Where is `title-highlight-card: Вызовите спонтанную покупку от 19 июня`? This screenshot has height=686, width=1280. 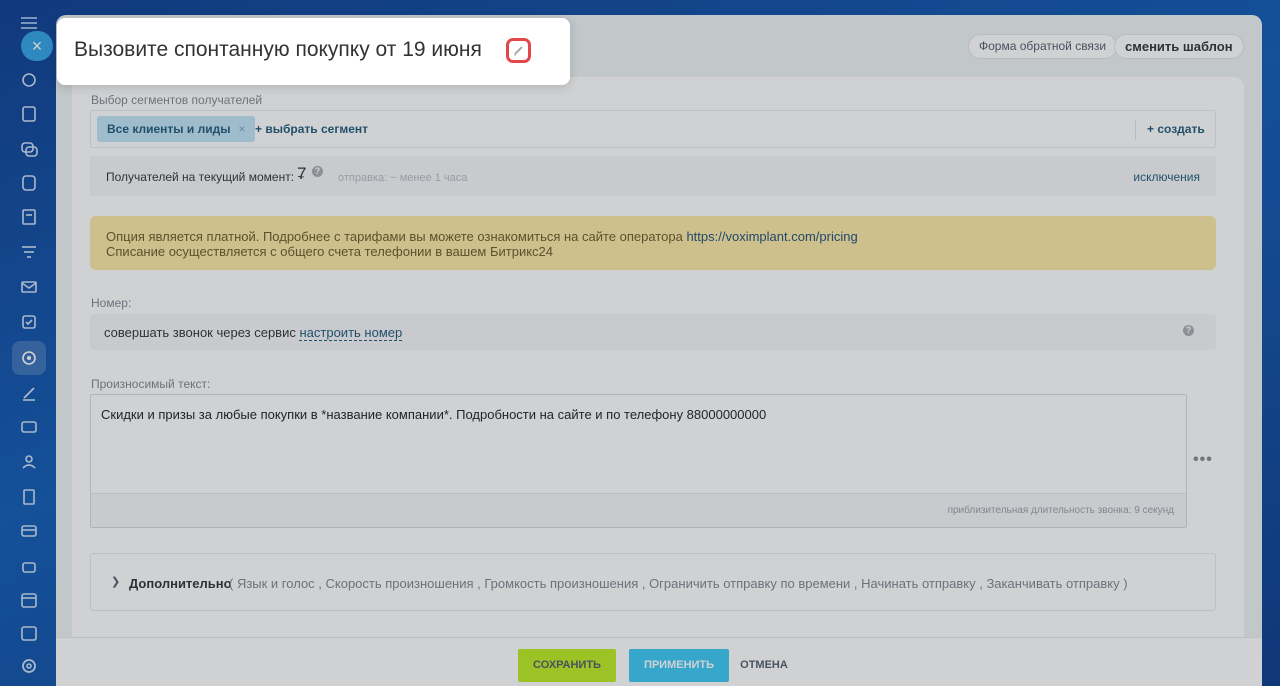 title-highlight-card: Вызовите спонтанную покупку от 19 июня is located at coordinates (313, 51).